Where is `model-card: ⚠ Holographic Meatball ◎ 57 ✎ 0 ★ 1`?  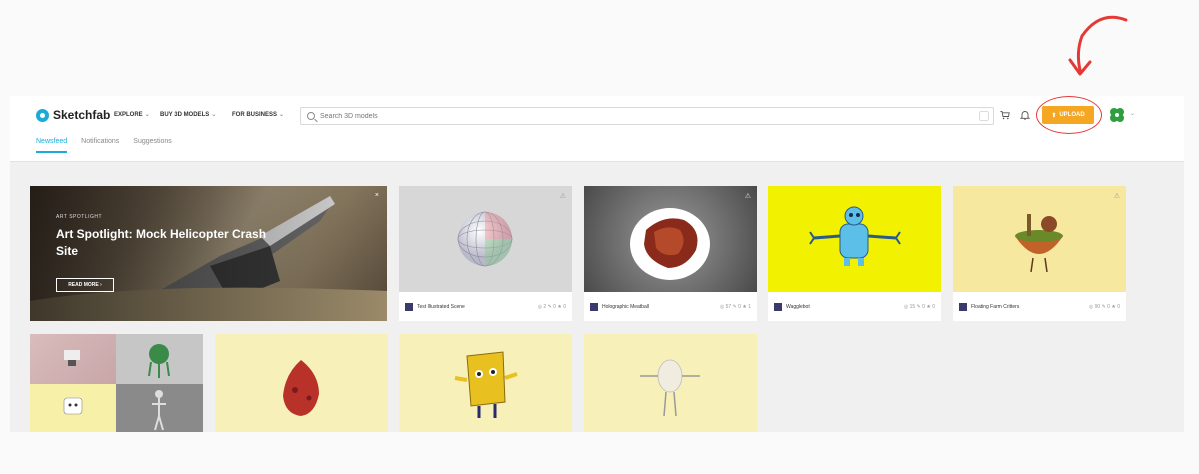
model-card: ⚠ Holographic Meatball ◎ 57 ✎ 0 ★ 1 is located at coordinates (670, 253).